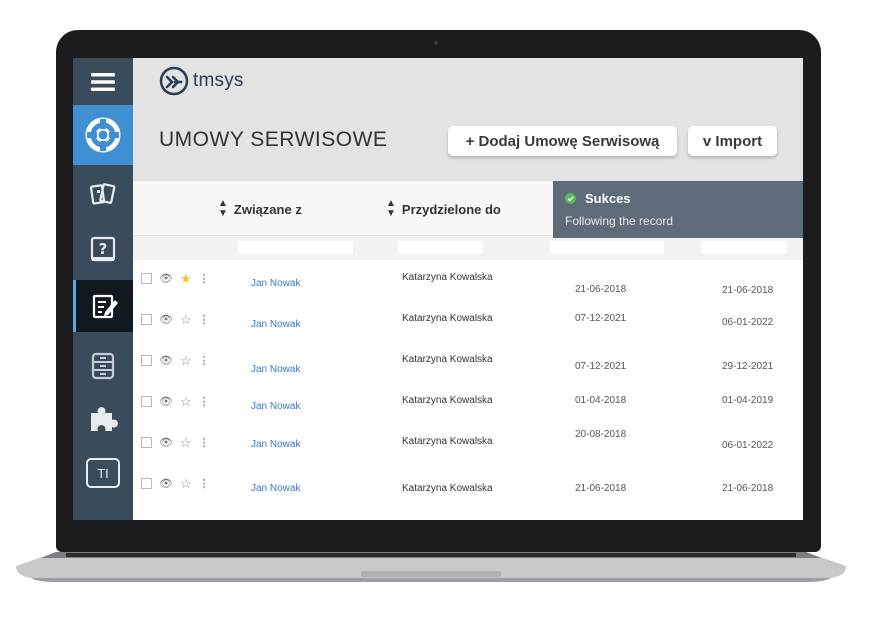 The width and height of the screenshot is (872, 618). I want to click on ti-badge-label: TI, so click(103, 473).